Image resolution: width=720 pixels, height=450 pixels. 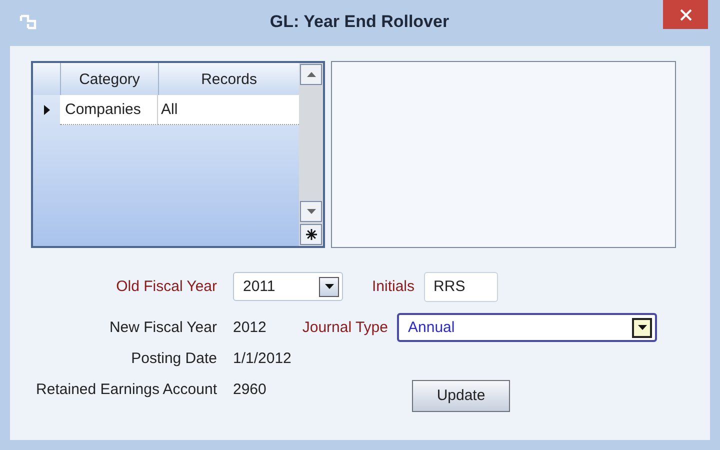 I want to click on field-label: Initials, so click(x=393, y=286).